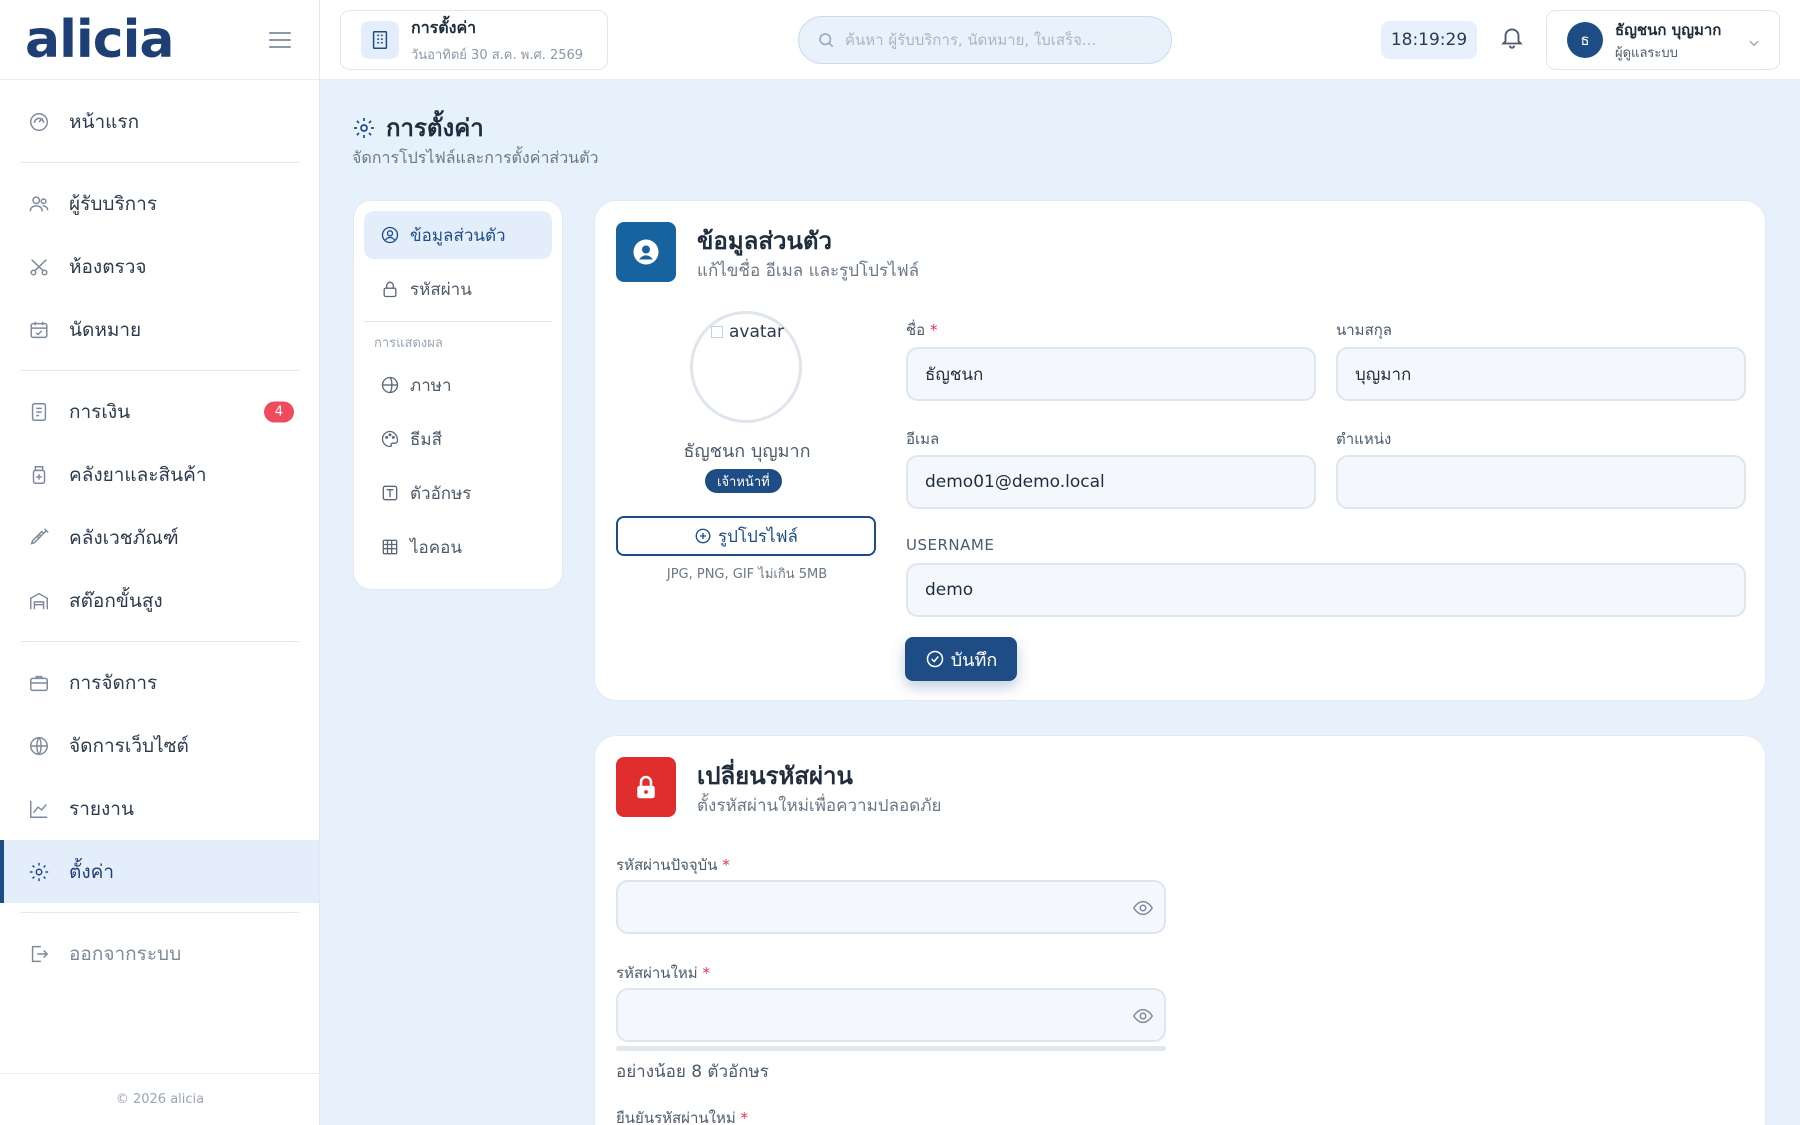 This screenshot has height=1125, width=1800. Describe the element at coordinates (39, 412) in the screenshot. I see `receipt-icon` at that location.